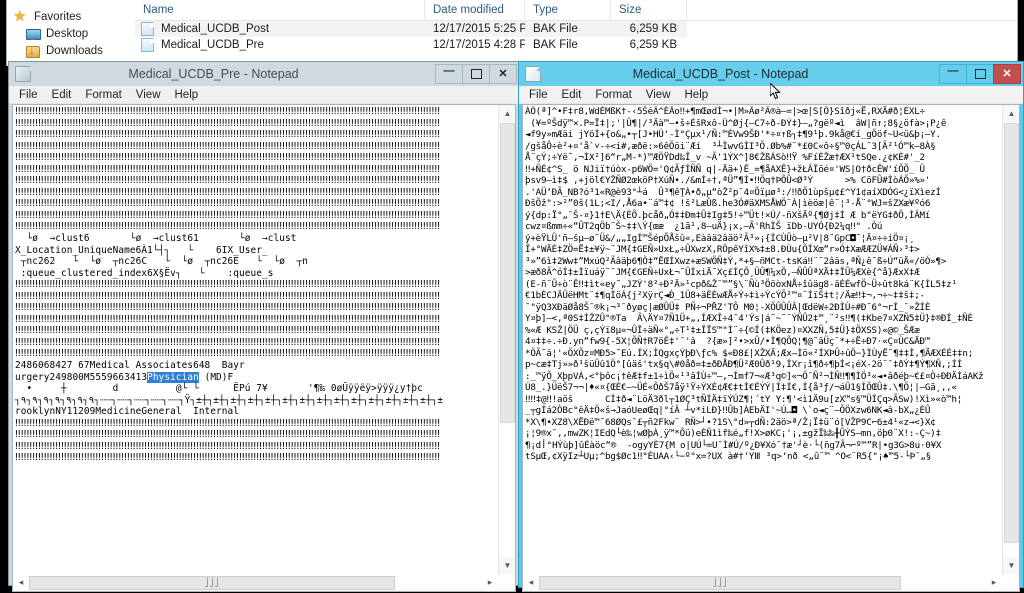 The height and width of the screenshot is (593, 1024). What do you see at coordinates (213, 74) in the screenshot?
I see `window-title: Medical_UCDB_Pre - Notepad` at bounding box center [213, 74].